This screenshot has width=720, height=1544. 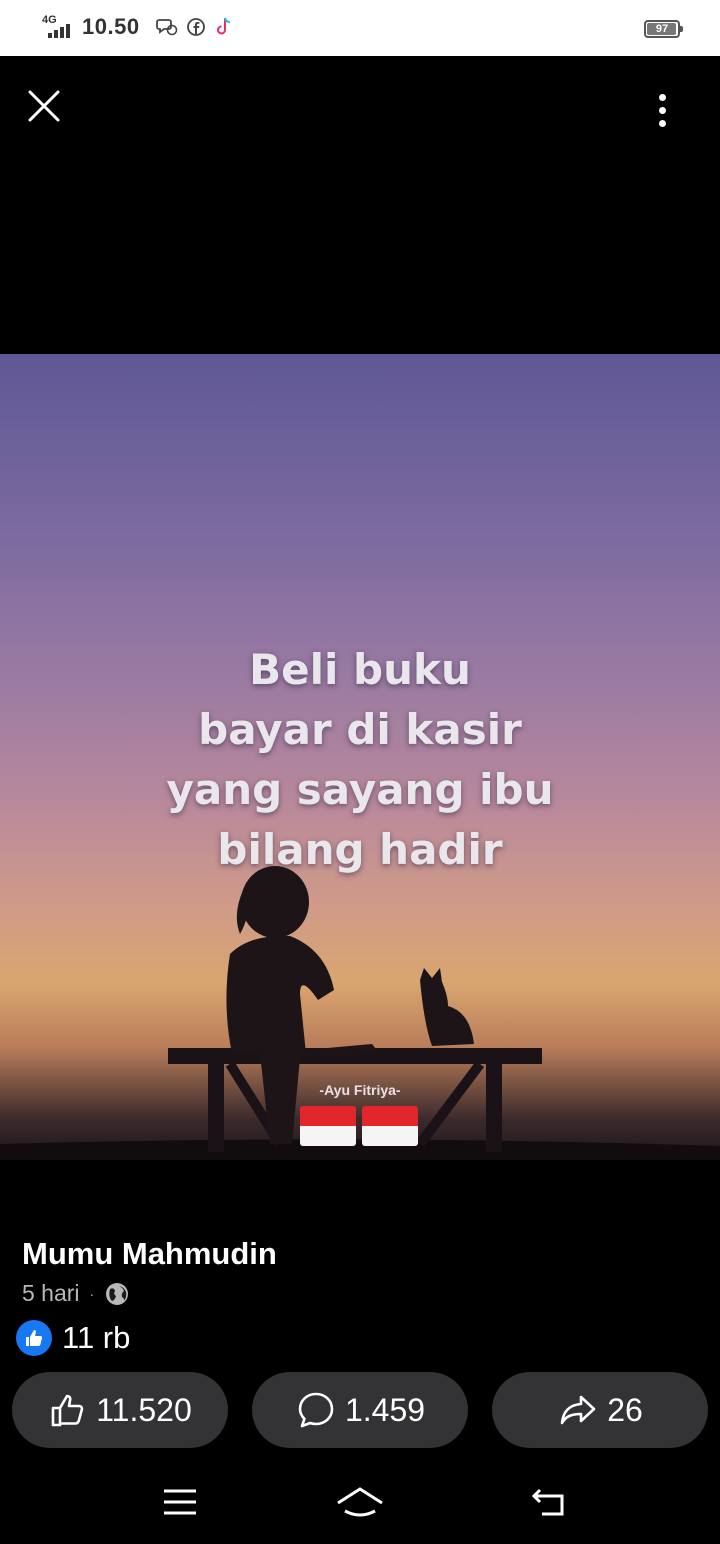 I want to click on menu-button, so click(x=180, y=1502).